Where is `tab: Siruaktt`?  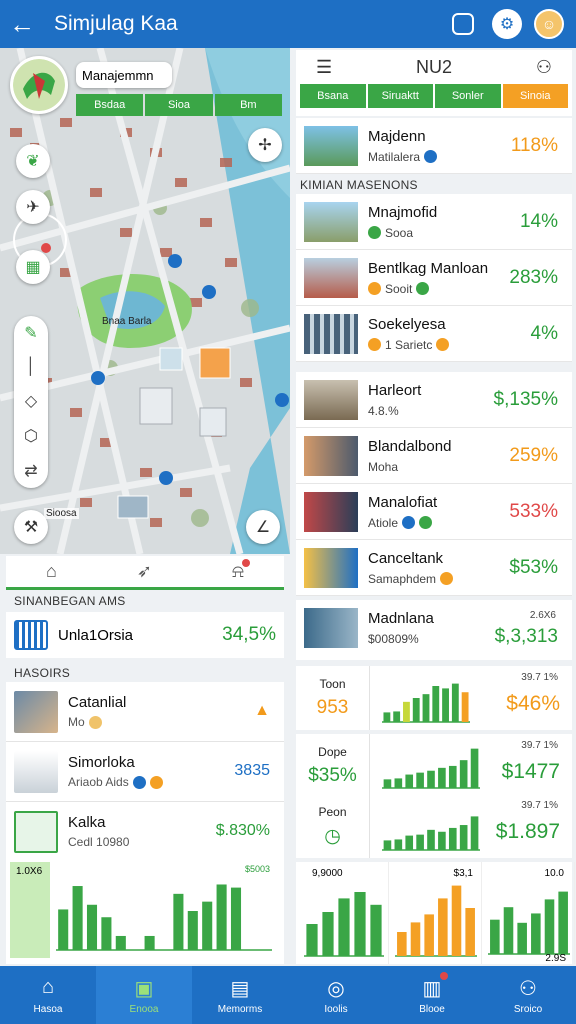
tab: Siruaktt is located at coordinates (400, 96).